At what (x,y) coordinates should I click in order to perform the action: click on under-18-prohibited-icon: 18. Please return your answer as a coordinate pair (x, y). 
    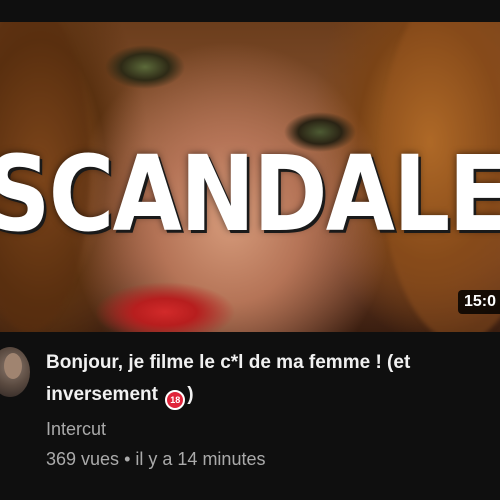
    Looking at the image, I should click on (175, 400).